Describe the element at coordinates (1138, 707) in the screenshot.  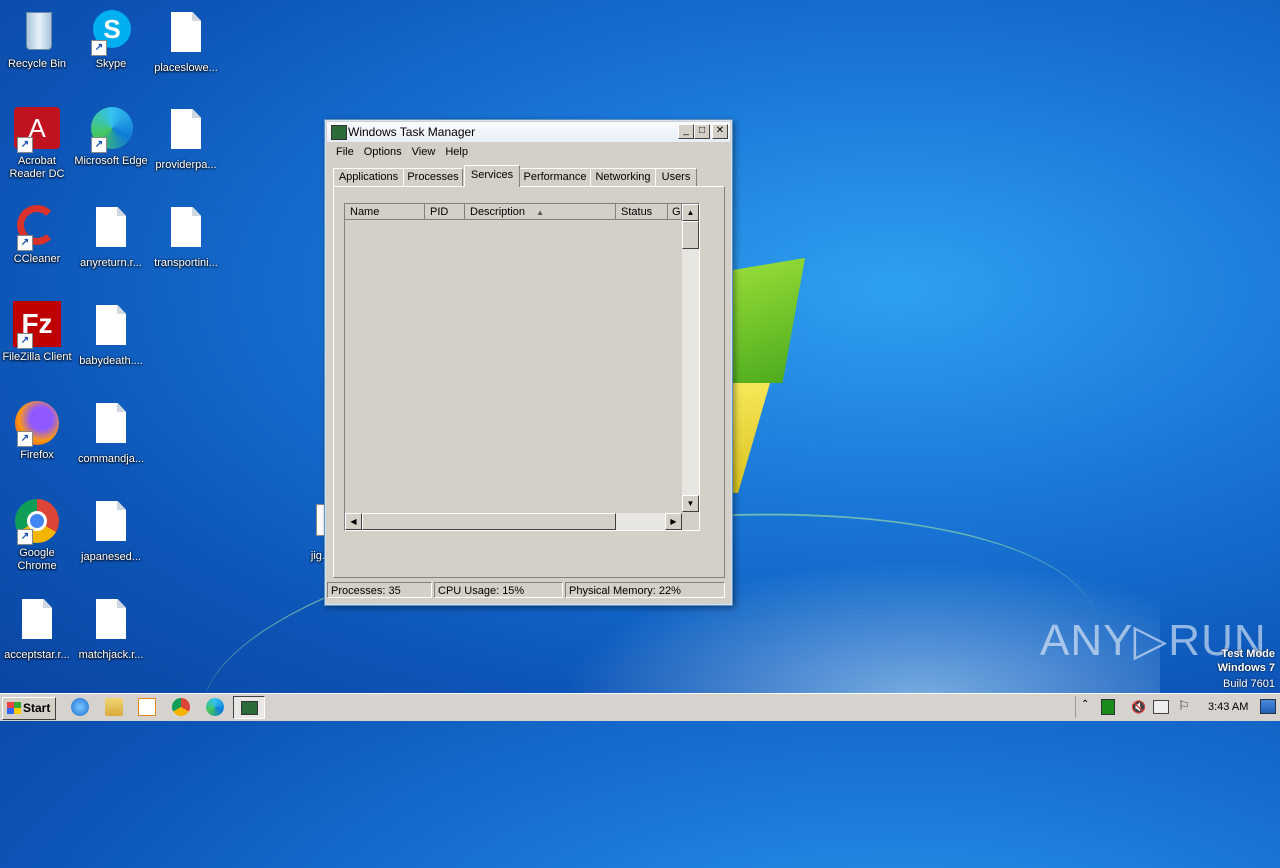
I see `speaker-icon: 🔇` at that location.